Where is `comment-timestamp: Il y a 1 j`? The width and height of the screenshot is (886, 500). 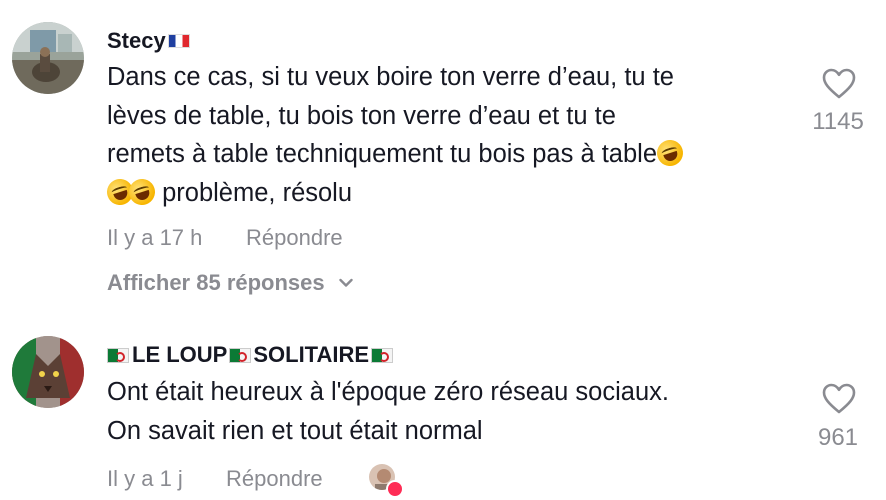 comment-timestamp: Il y a 1 j is located at coordinates (145, 478).